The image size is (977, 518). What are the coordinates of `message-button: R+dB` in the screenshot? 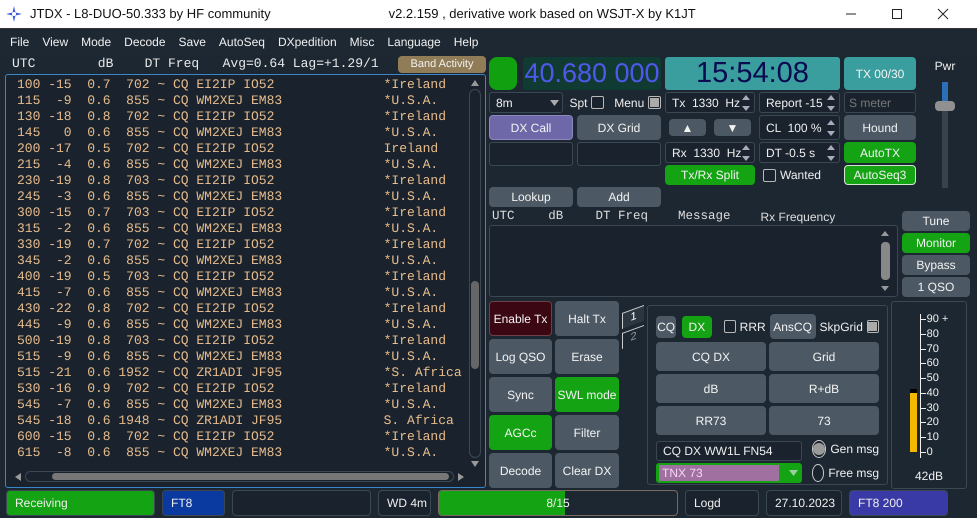 It's located at (824, 388).